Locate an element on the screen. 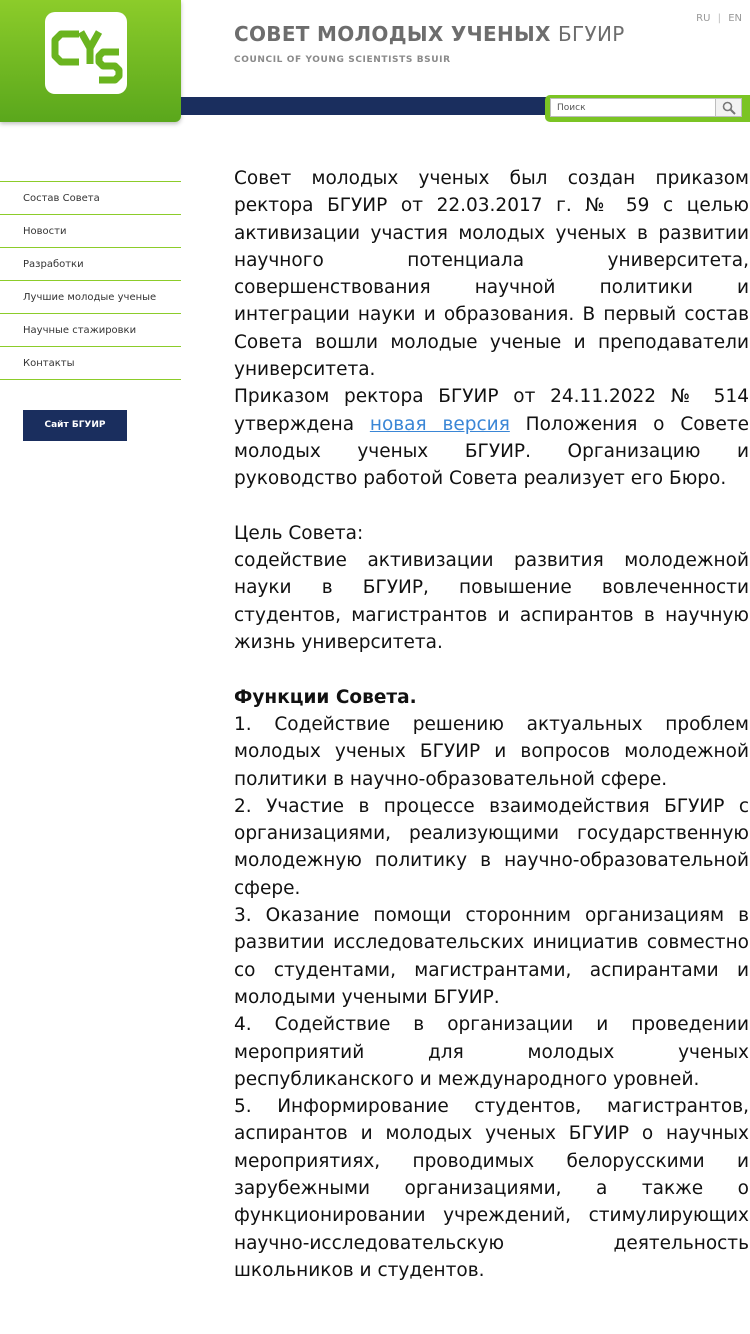 The image size is (750, 1334). lang-ru-link: RU is located at coordinates (703, 18).